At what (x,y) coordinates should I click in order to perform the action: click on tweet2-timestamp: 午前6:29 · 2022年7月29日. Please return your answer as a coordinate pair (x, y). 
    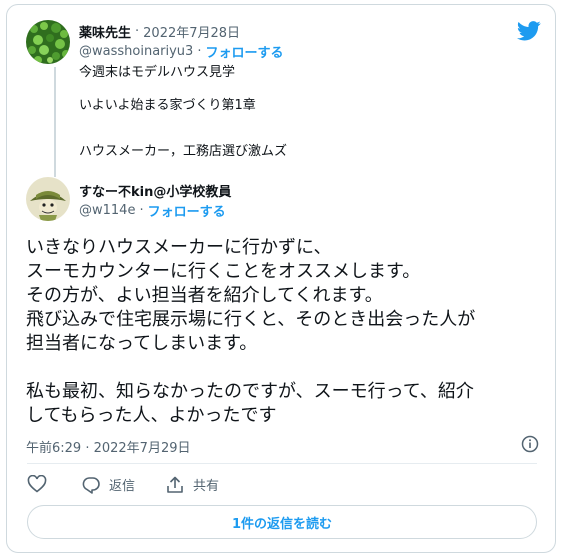
    Looking at the image, I should click on (108, 446).